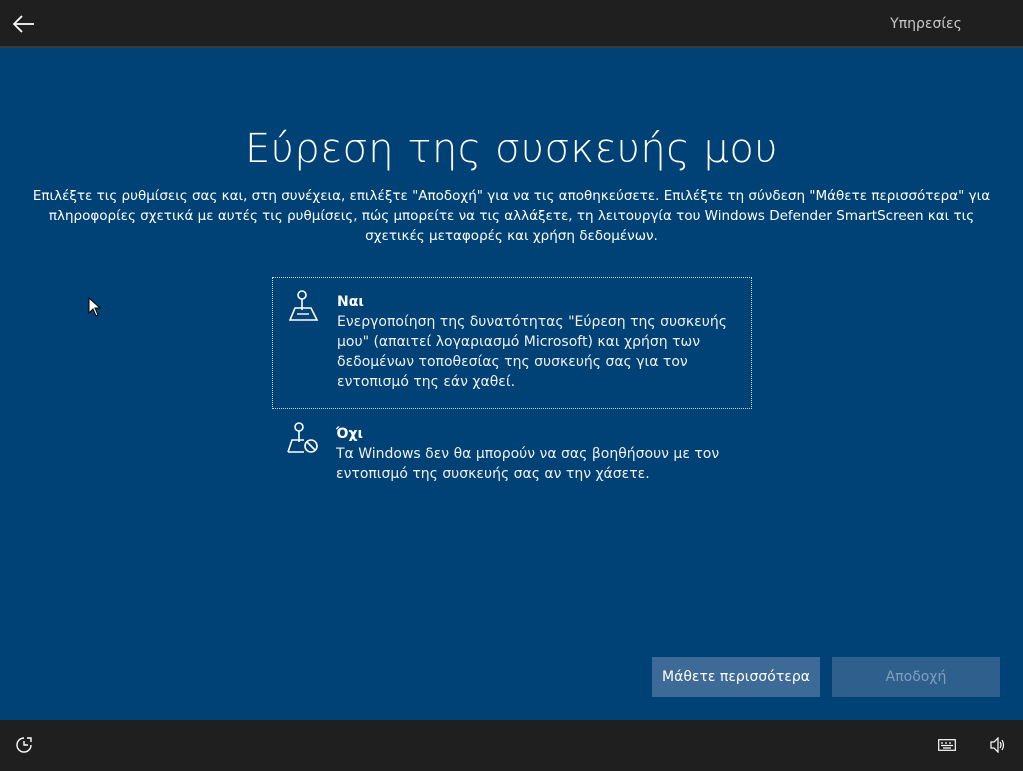 Image resolution: width=1023 pixels, height=771 pixels. I want to click on keyboard-button, so click(947, 745).